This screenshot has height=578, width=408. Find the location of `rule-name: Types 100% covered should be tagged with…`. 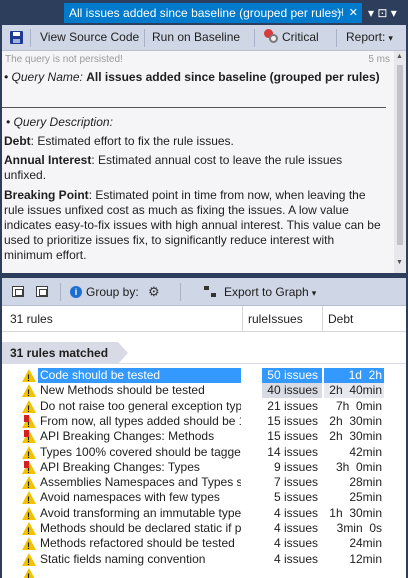

rule-name: Types 100% covered should be tagged with… is located at coordinates (140, 451).